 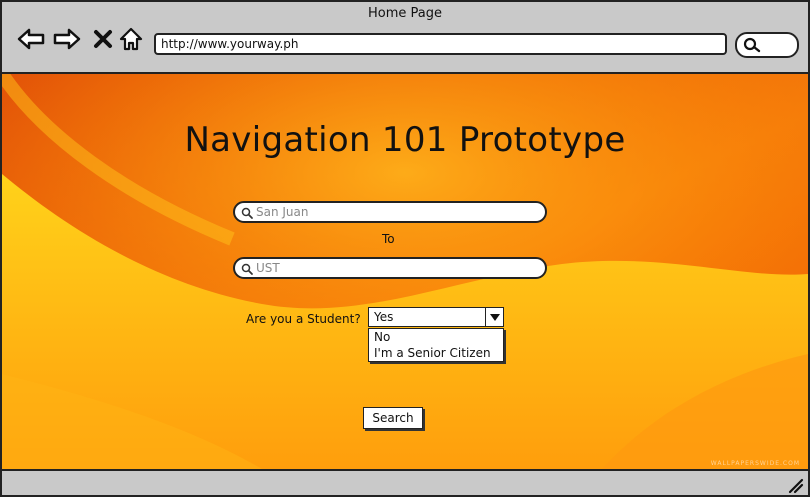 What do you see at coordinates (440, 44) in the screenshot?
I see `address-bar: http://www.yourway.ph` at bounding box center [440, 44].